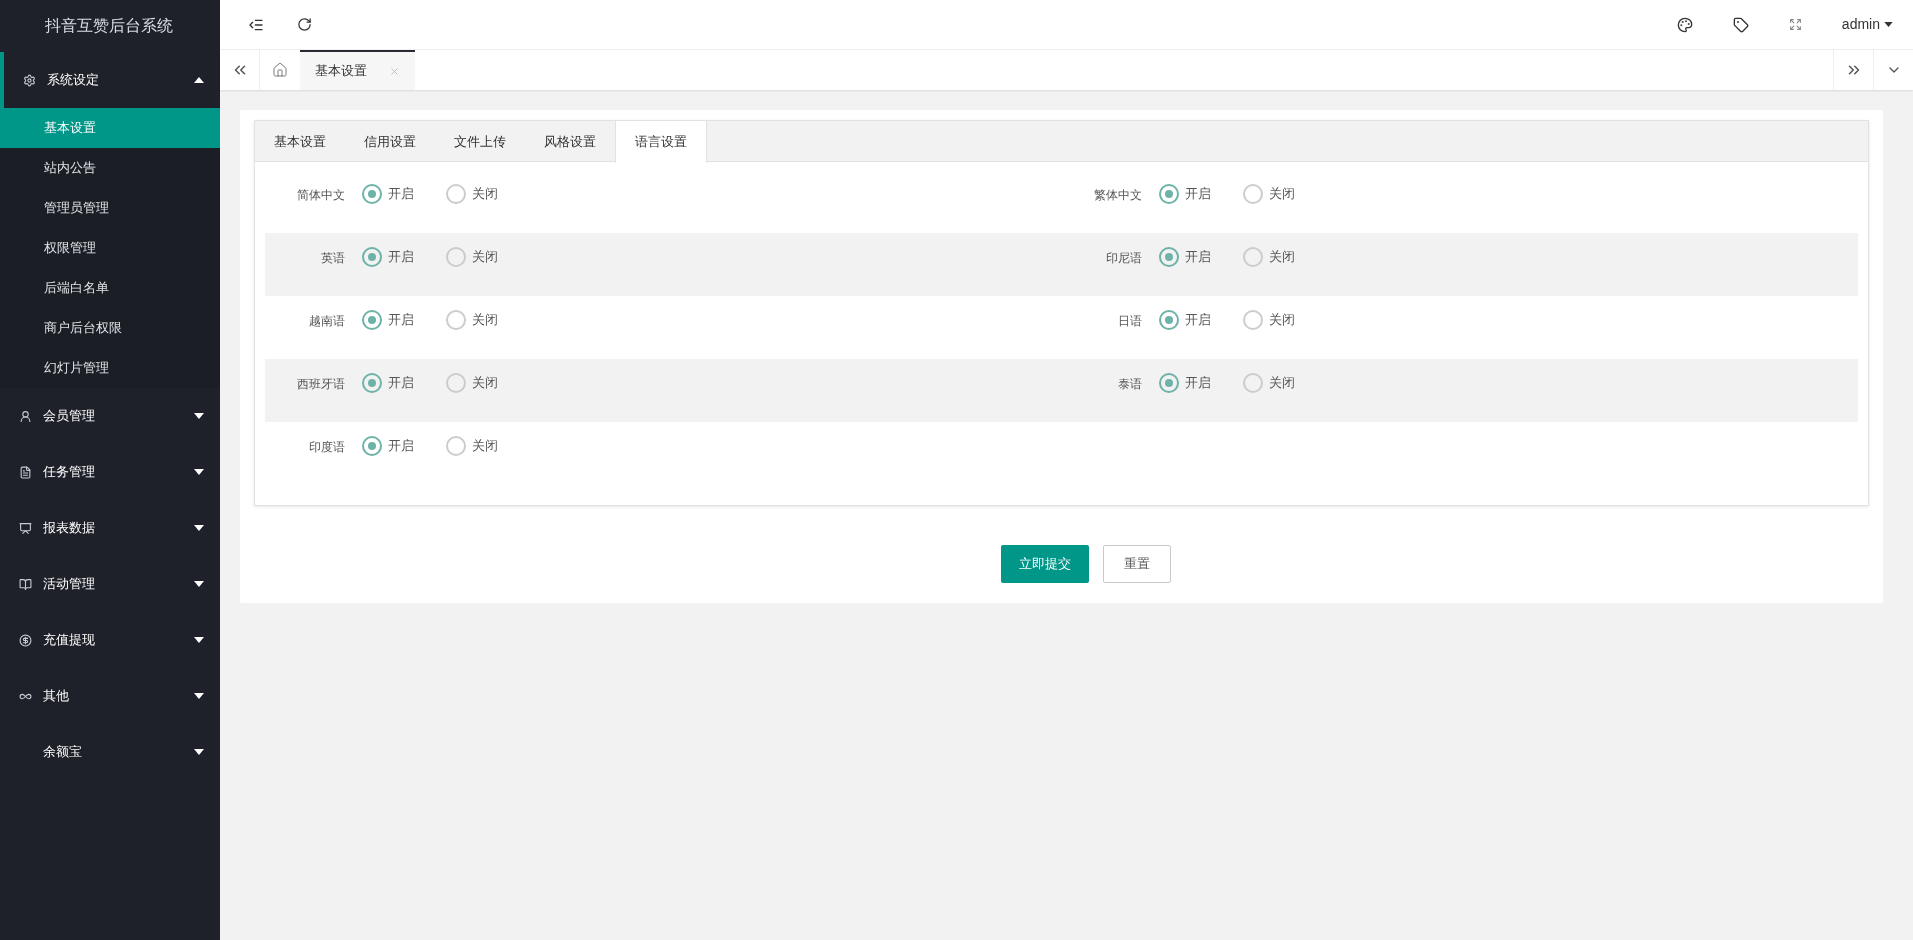 The image size is (1913, 940). Describe the element at coordinates (320, 384) in the screenshot. I see `language-label: 西班牙语` at that location.